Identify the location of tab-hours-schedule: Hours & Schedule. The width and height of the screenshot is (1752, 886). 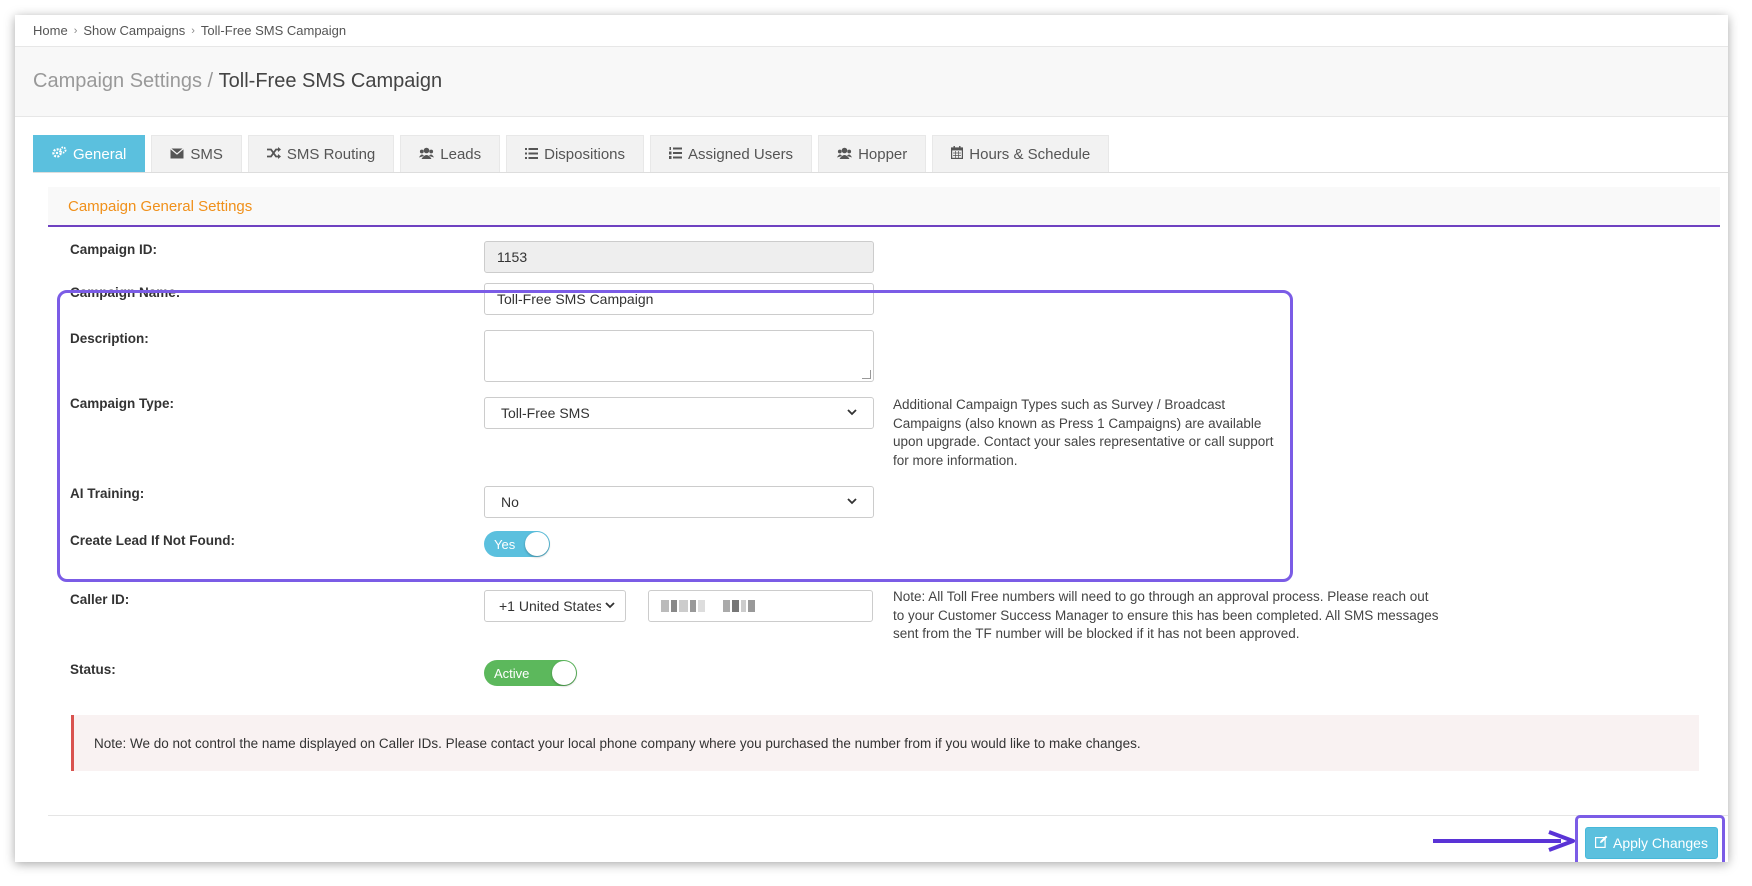
(1021, 153).